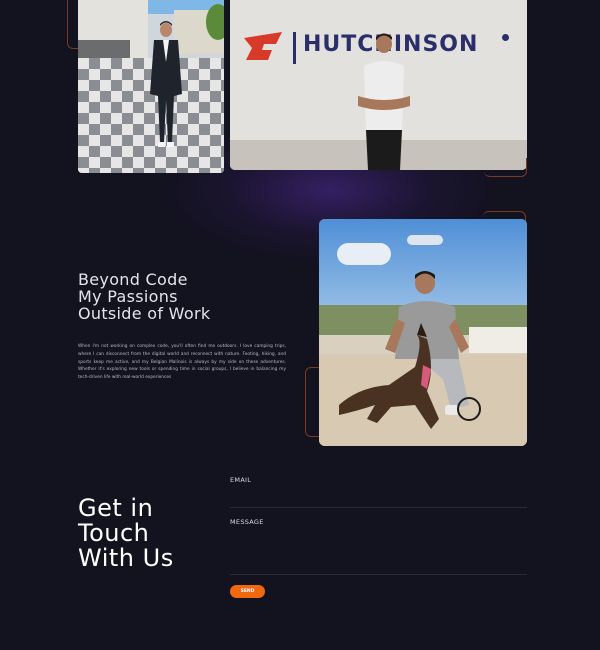 The height and width of the screenshot is (650, 600). I want to click on contact-title-line: Touch, so click(114, 533).